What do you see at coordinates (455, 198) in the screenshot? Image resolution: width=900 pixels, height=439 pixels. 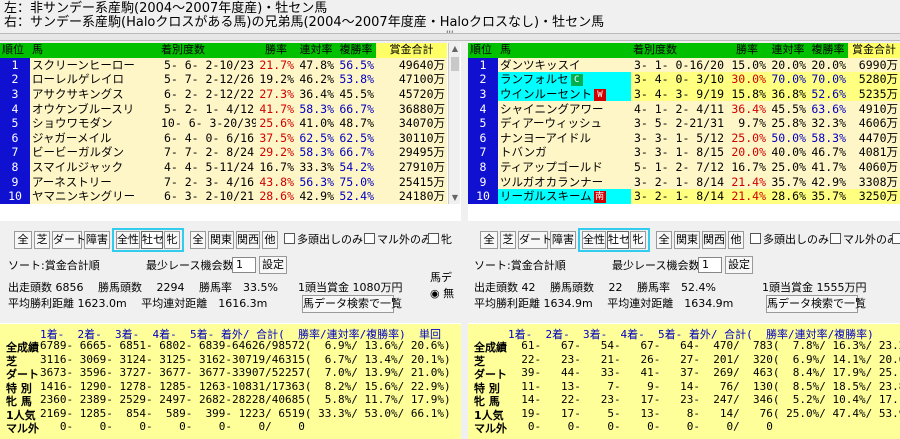 I see `scroll-down-icon: ▼` at bounding box center [455, 198].